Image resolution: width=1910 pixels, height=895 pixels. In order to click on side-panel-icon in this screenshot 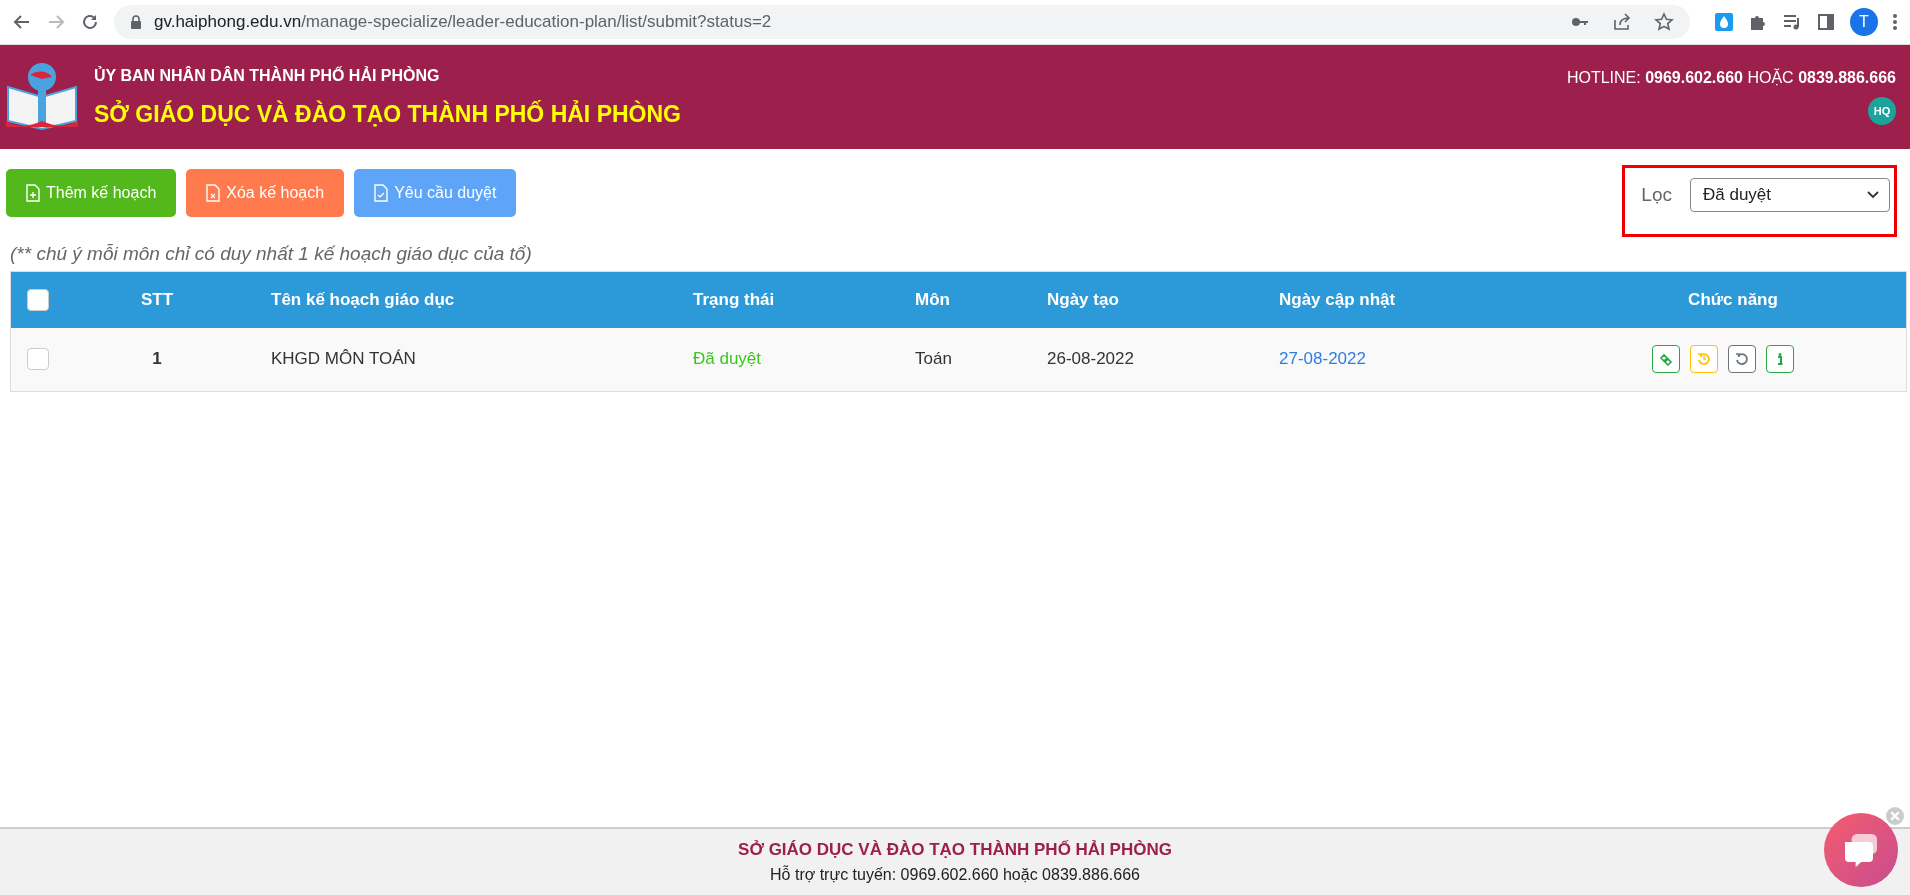, I will do `click(1826, 22)`.